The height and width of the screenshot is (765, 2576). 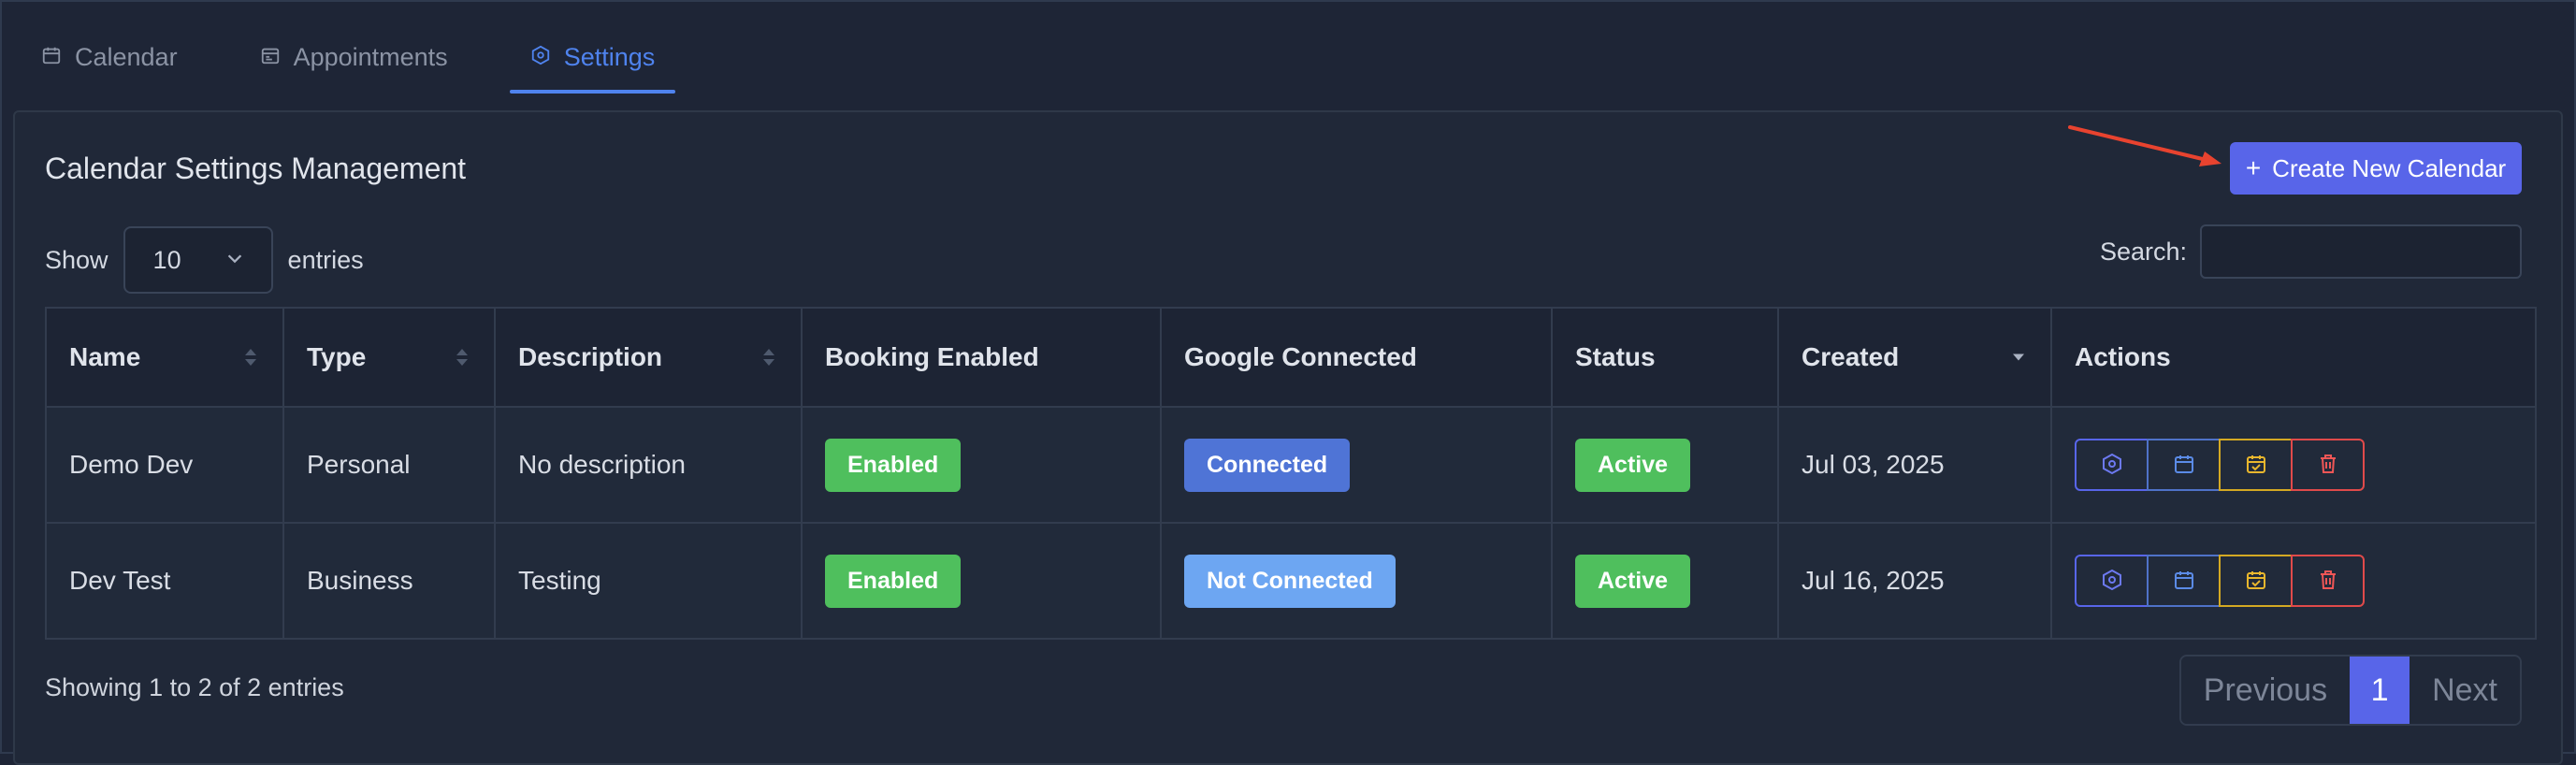 I want to click on column-header-description: Description, so click(x=648, y=357).